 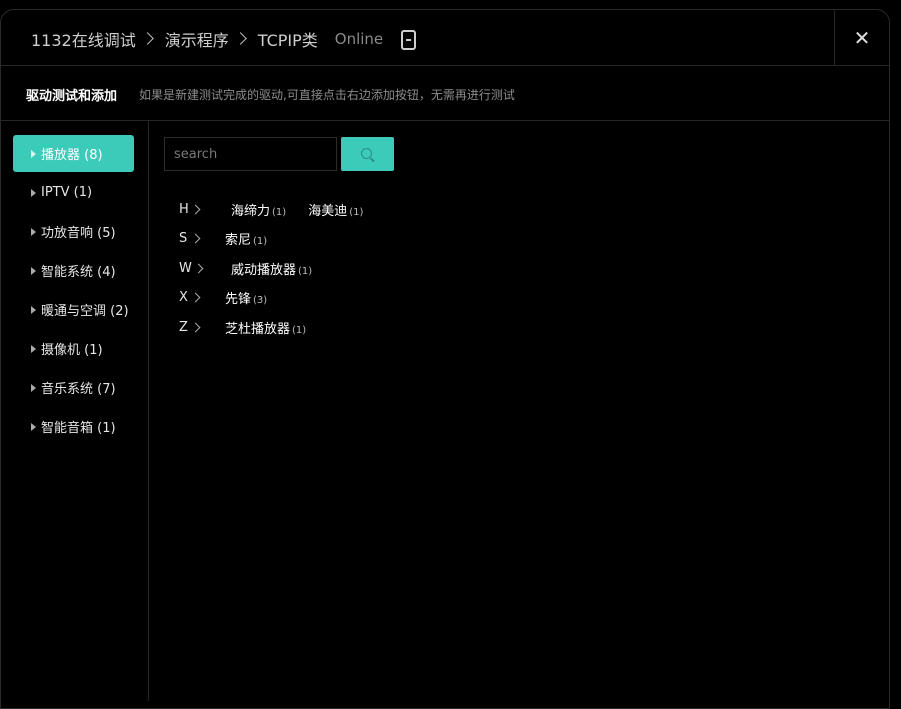 What do you see at coordinates (85, 311) in the screenshot?
I see `sidebar-item-label: 暖通与空调 (2)` at bounding box center [85, 311].